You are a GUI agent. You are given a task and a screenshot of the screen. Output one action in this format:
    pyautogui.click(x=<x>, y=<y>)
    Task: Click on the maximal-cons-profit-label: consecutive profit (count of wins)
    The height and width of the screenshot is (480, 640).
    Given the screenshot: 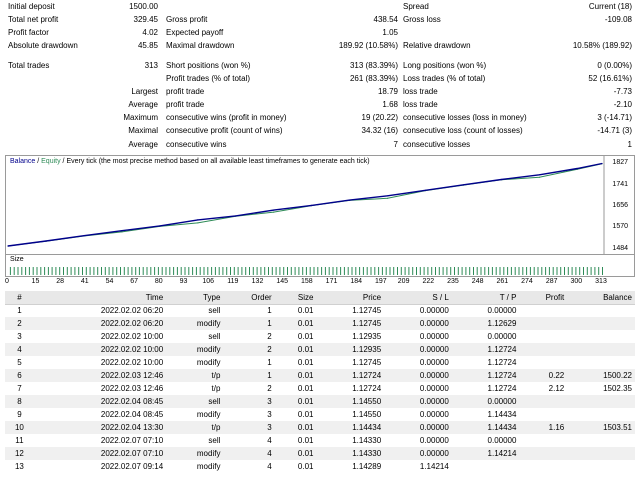 What is the action you would take?
    pyautogui.click(x=224, y=130)
    